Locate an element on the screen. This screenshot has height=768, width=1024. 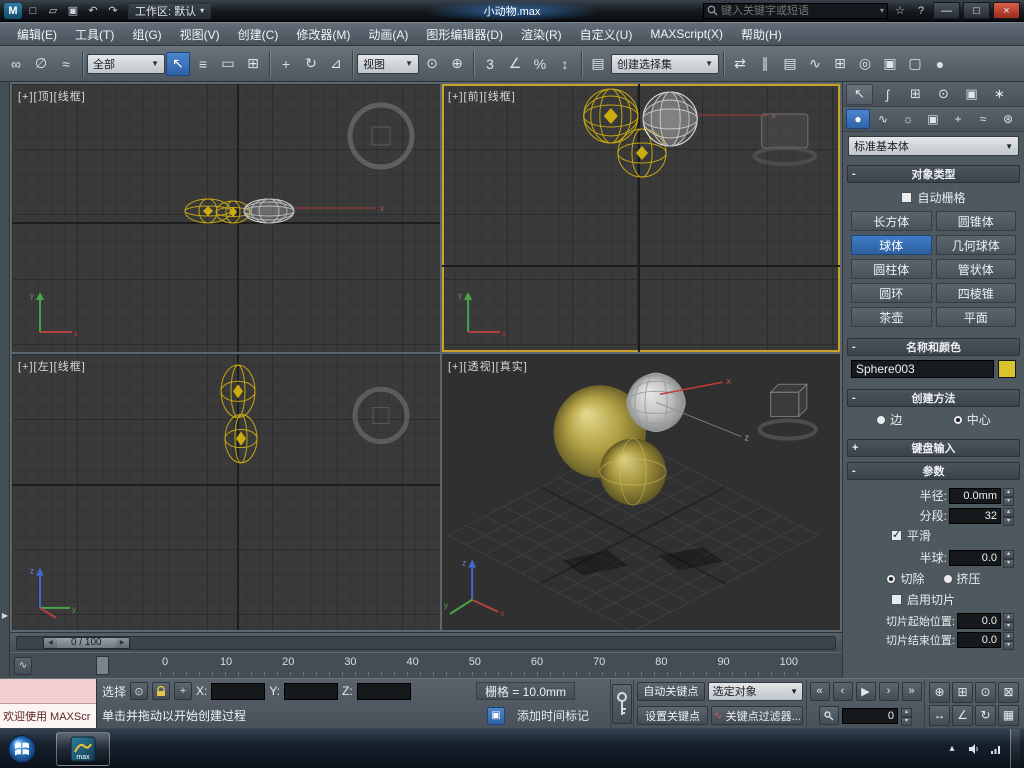
hemisphere-input: 0.0 is located at coordinates (975, 557).